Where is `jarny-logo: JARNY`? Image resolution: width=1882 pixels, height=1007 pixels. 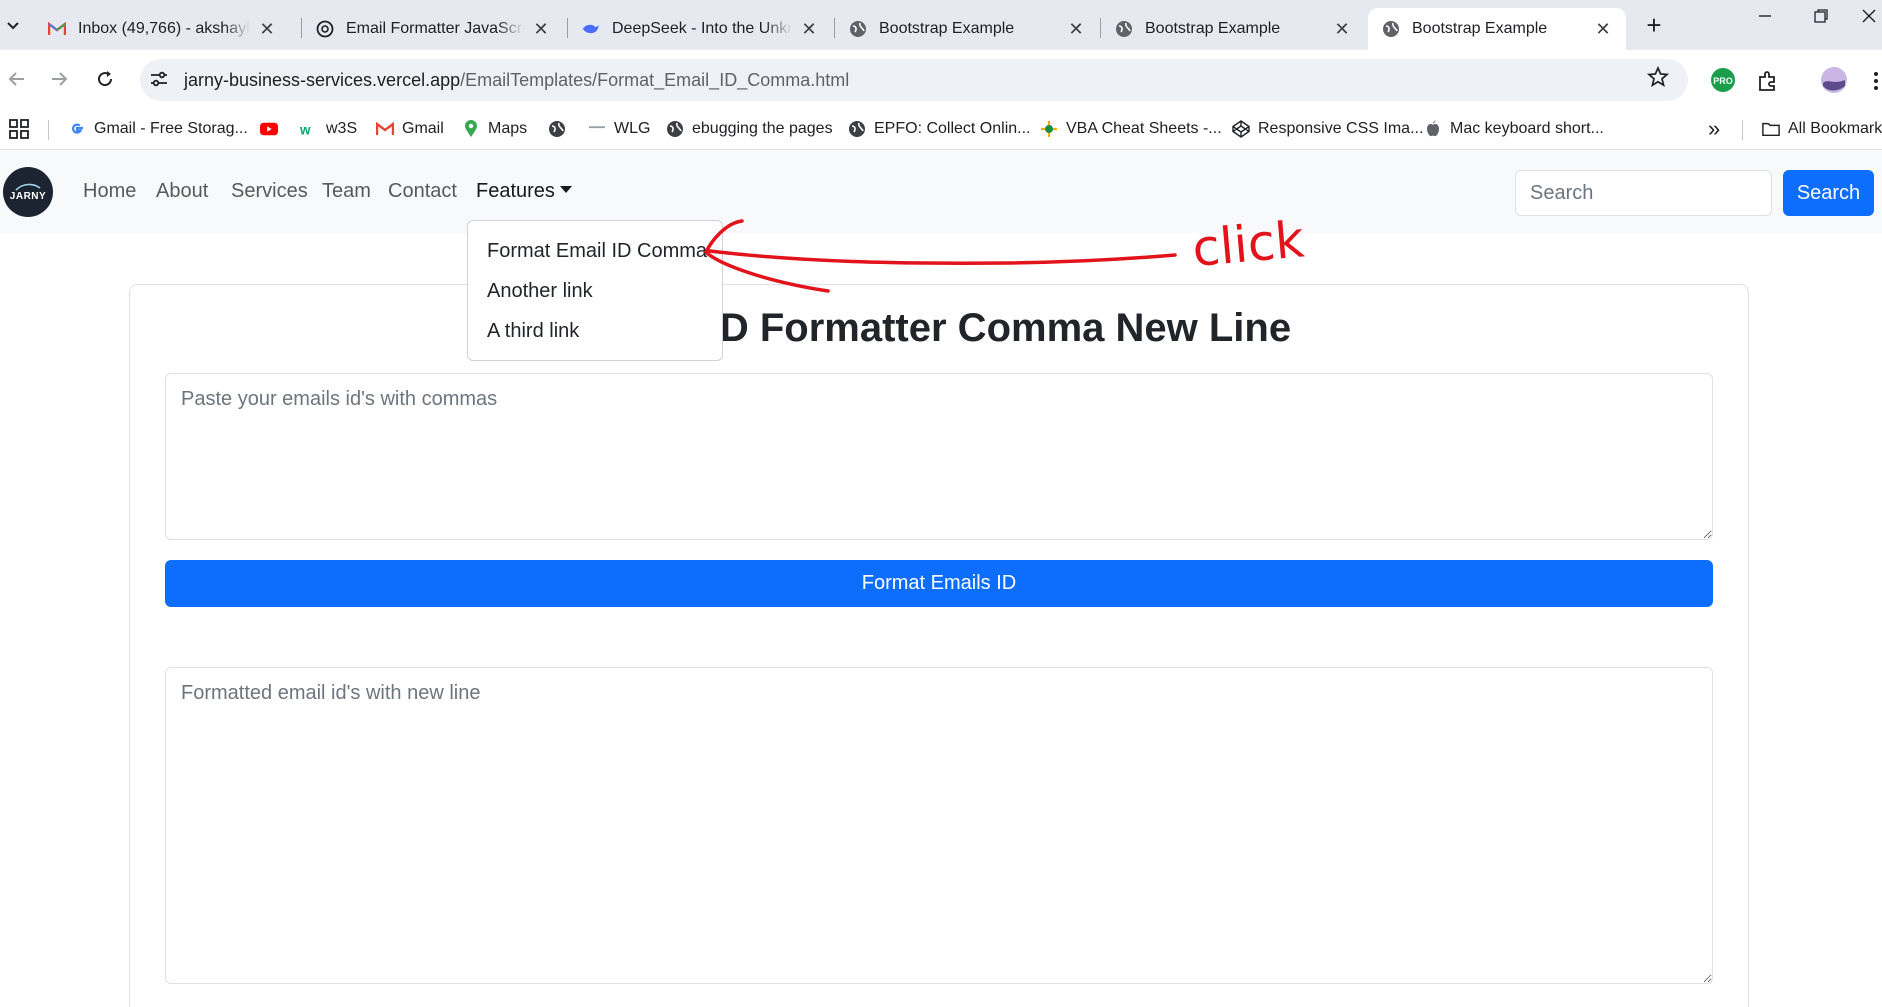 jarny-logo: JARNY is located at coordinates (28, 192).